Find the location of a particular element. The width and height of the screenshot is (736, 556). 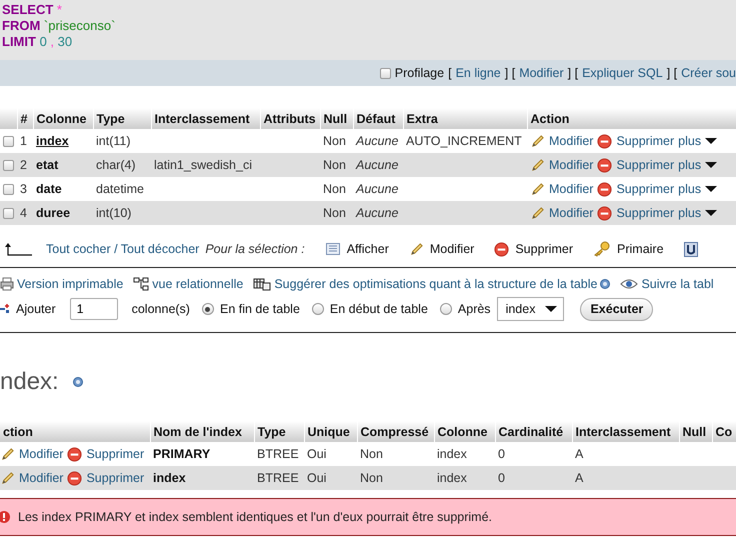

section-title: ndex: is located at coordinates (29, 382).